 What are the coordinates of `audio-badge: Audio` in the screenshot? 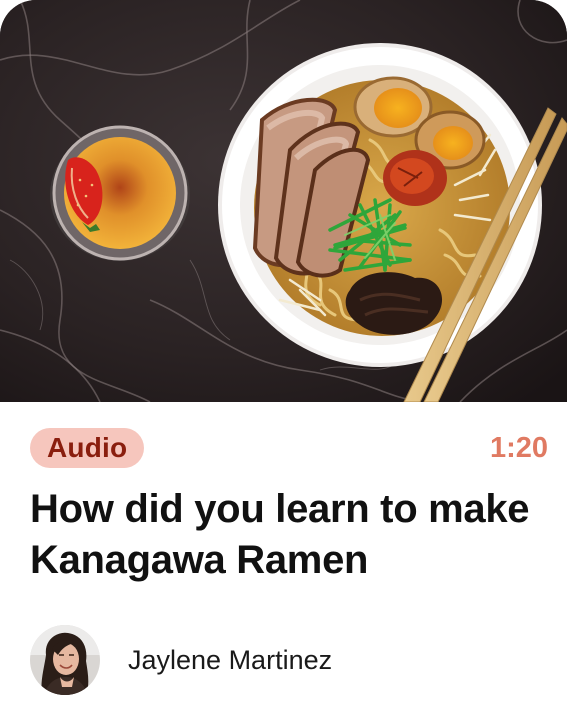 It's located at (87, 448).